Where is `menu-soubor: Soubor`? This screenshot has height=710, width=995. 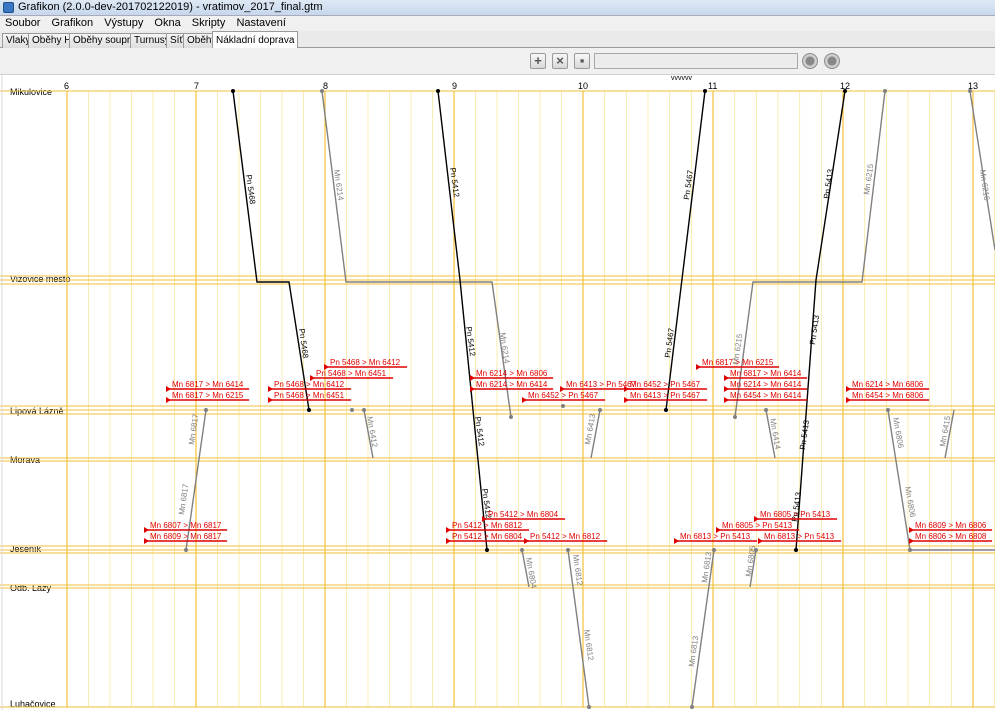 menu-soubor: Soubor is located at coordinates (22, 23).